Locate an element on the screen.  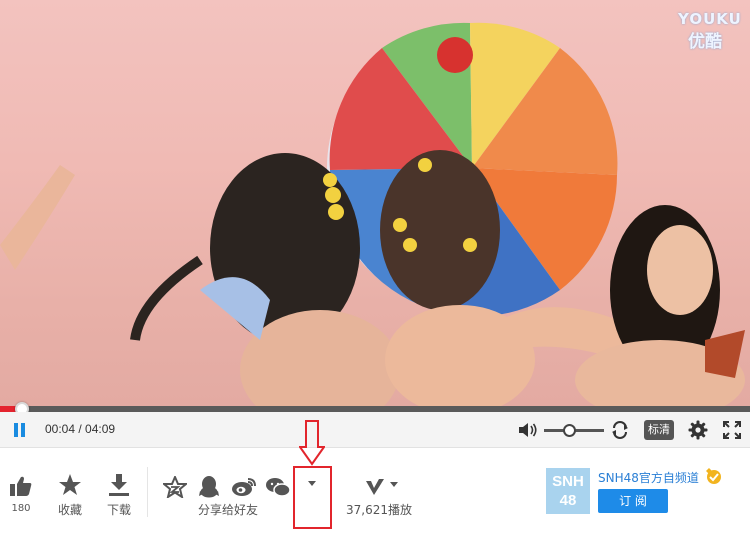
volume-icon is located at coordinates (528, 430).